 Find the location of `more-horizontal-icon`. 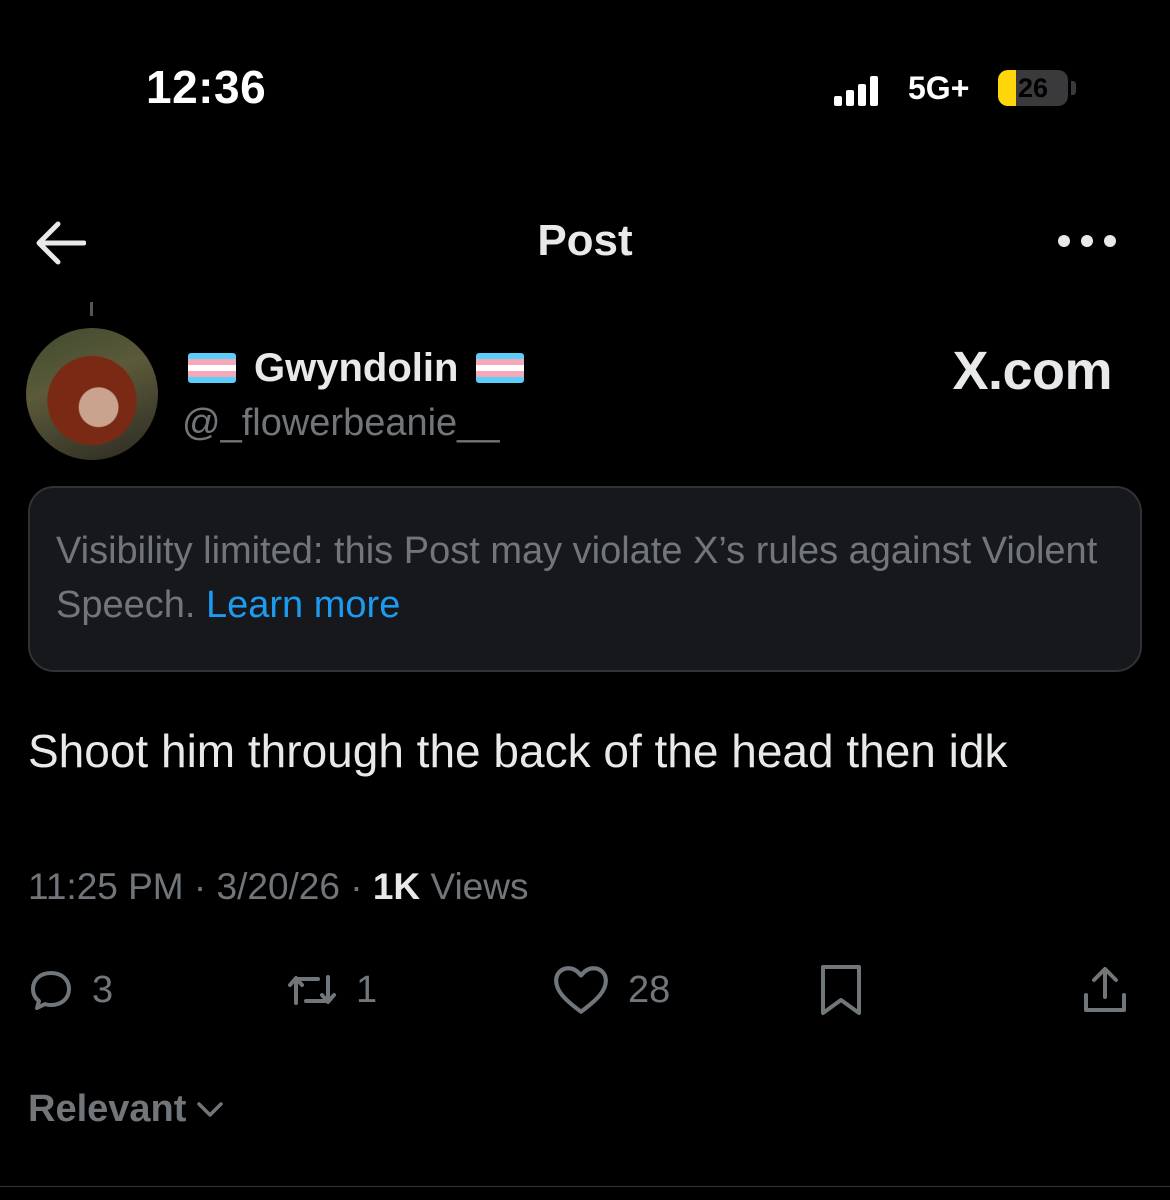

more-horizontal-icon is located at coordinates (1087, 241).